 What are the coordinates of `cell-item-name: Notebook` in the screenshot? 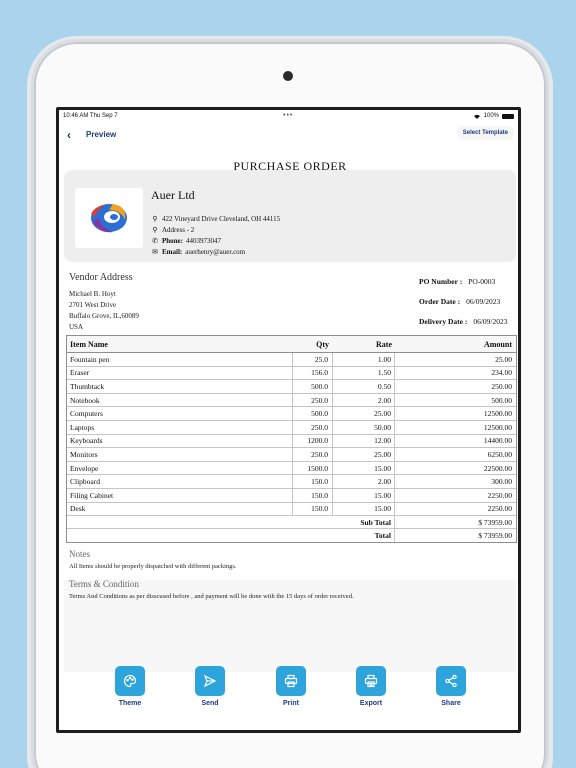 It's located at (180, 400).